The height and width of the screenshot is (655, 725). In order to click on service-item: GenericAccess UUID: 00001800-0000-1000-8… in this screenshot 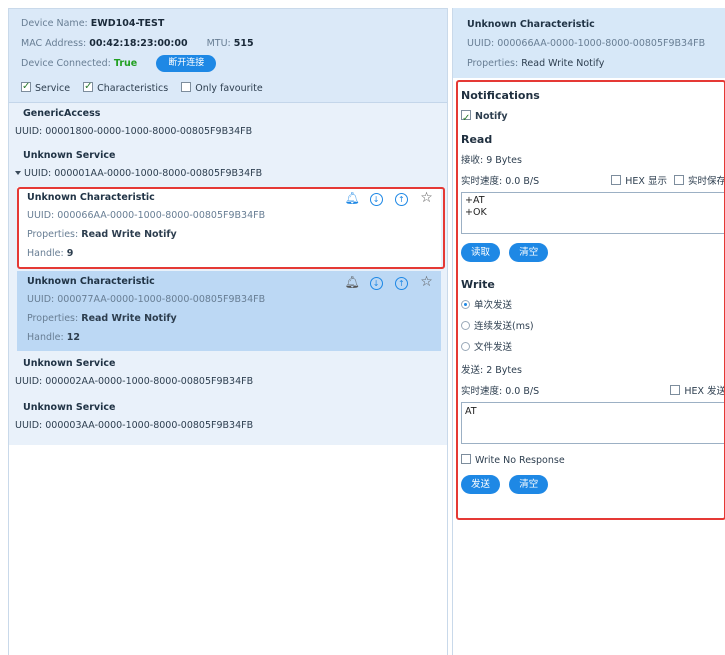, I will do `click(237, 122)`.